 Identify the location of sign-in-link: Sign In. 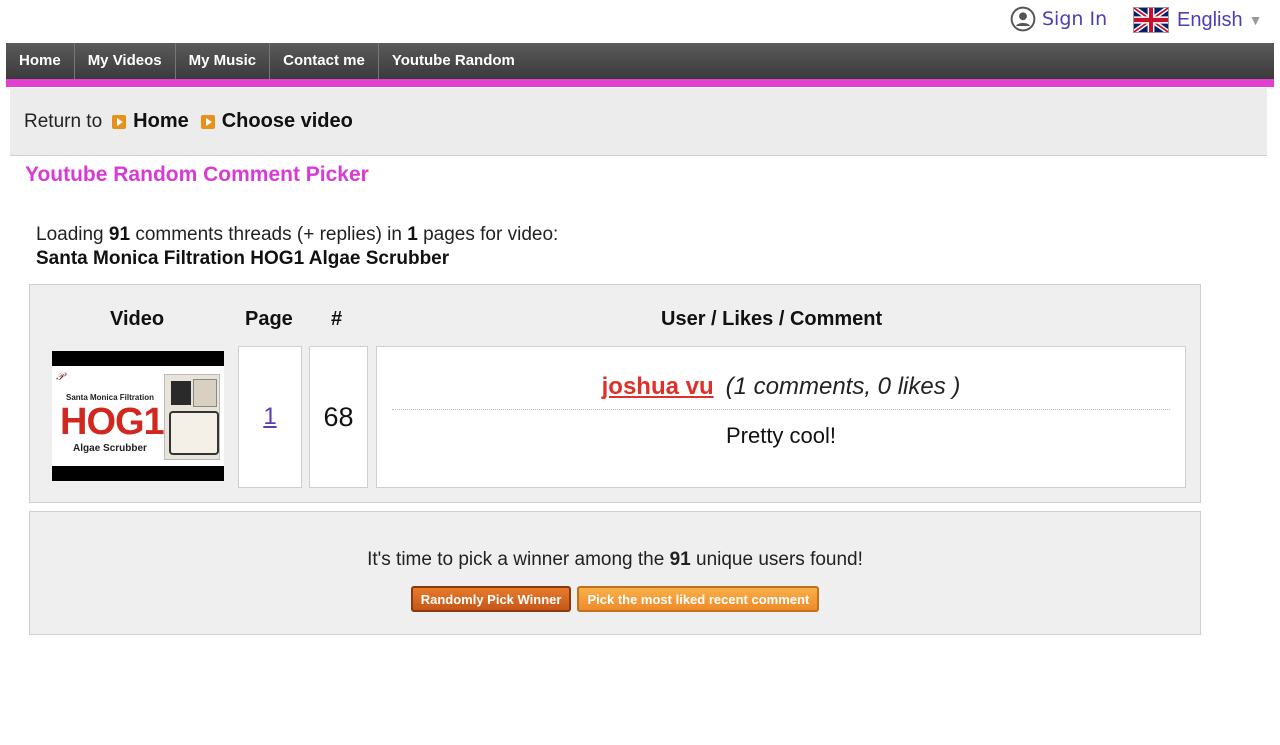
(1058, 19).